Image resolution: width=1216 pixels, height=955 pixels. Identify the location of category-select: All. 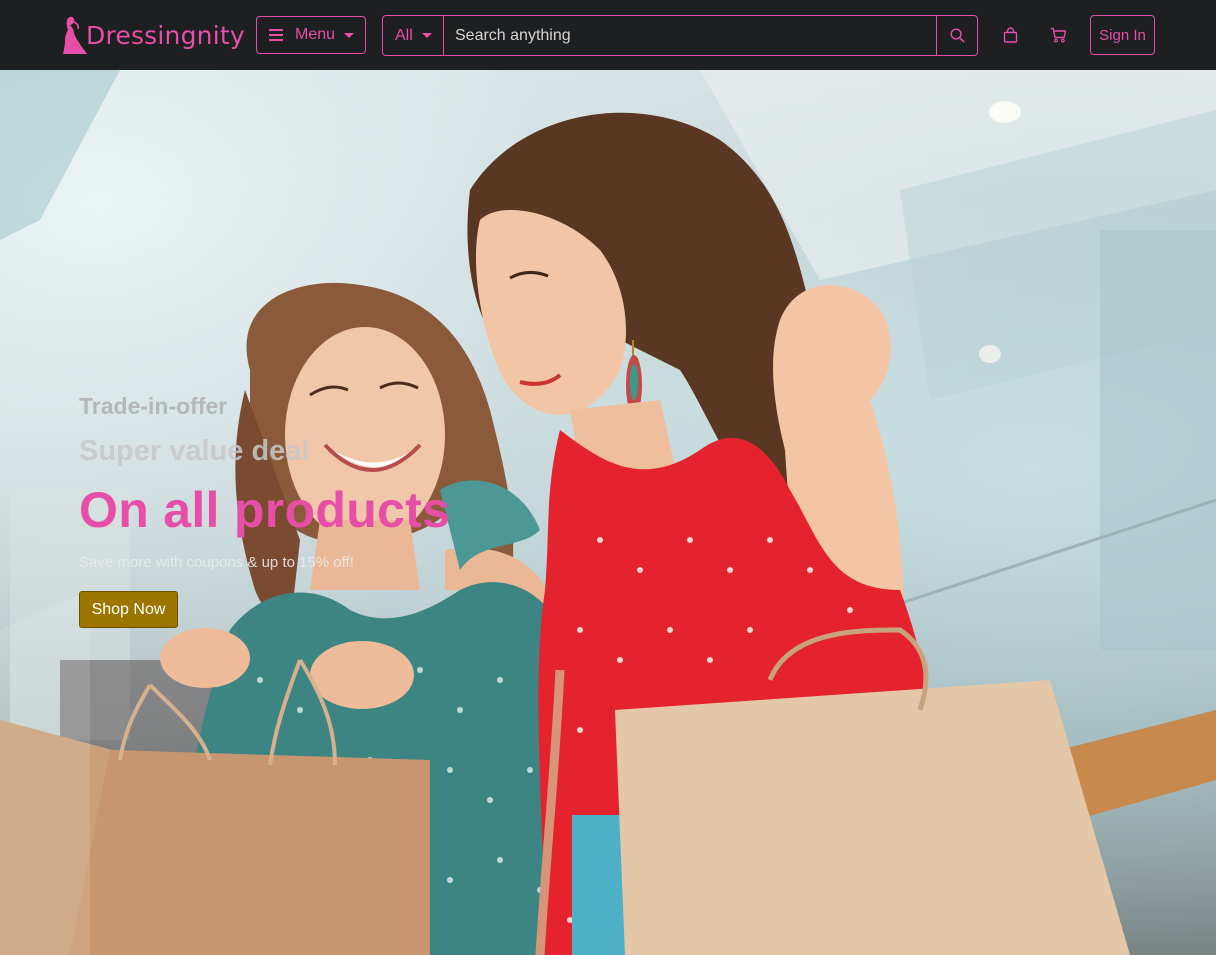
(413, 35).